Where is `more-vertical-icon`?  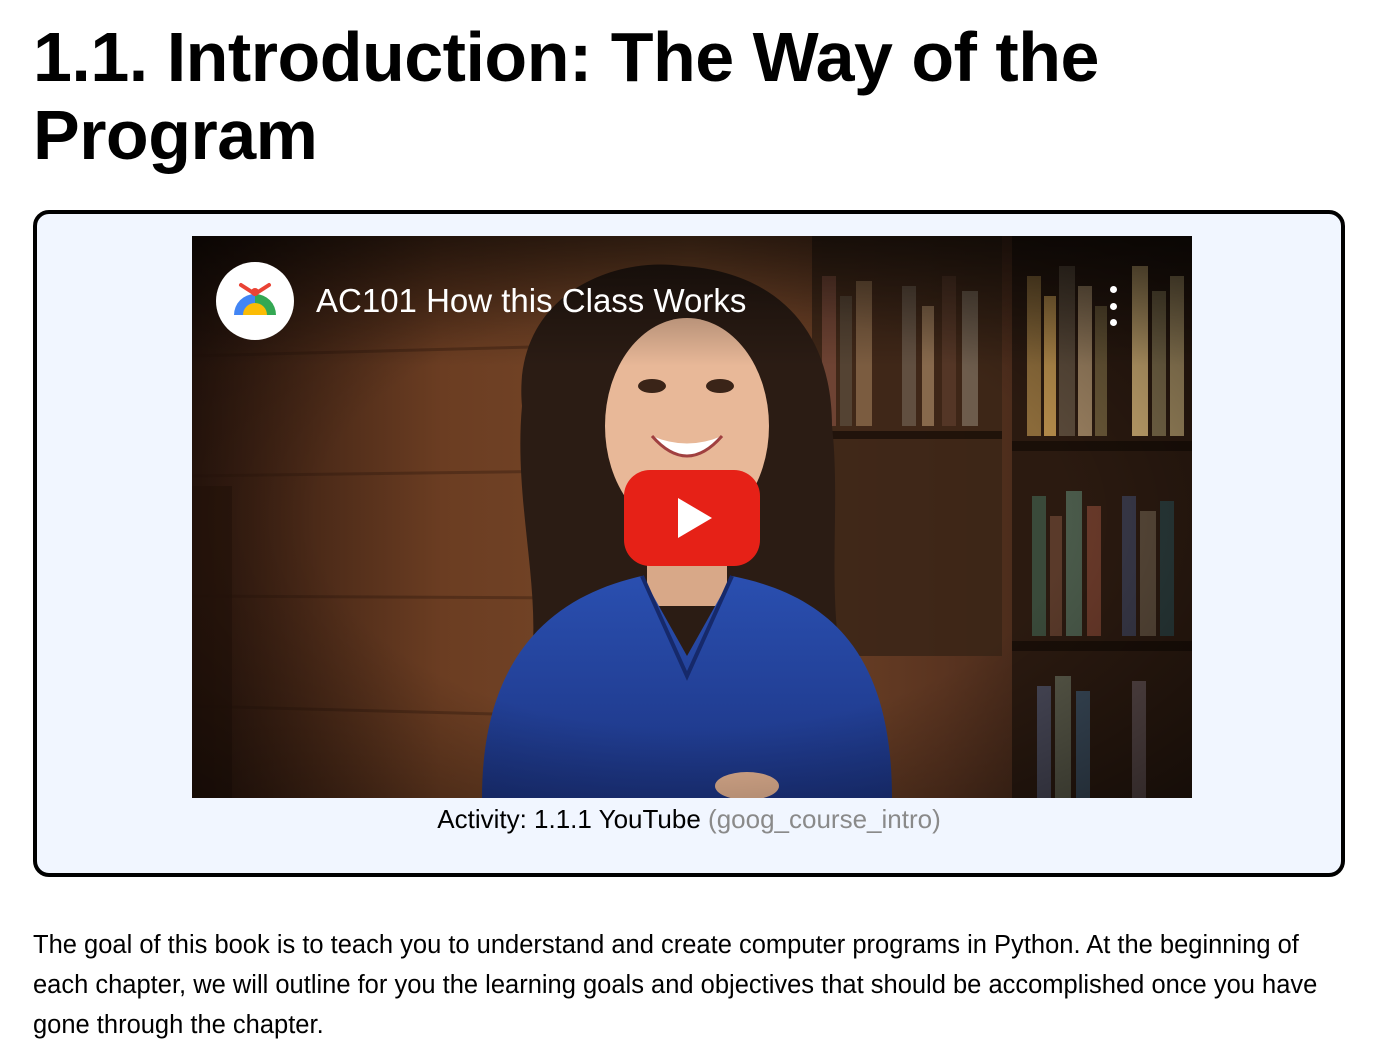 more-vertical-icon is located at coordinates (1113, 306).